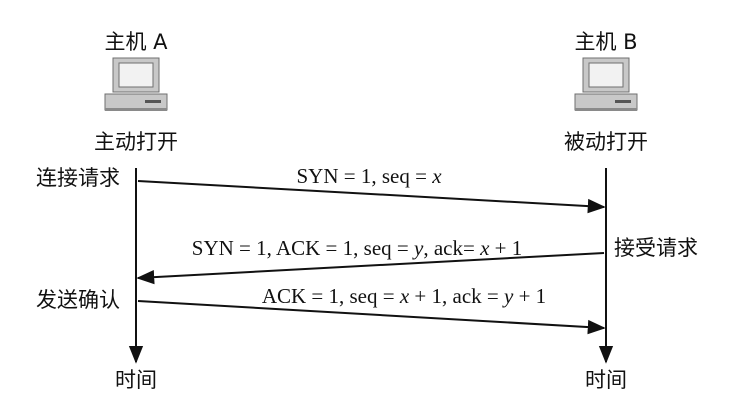 Image resolution: width=736 pixels, height=414 pixels. What do you see at coordinates (404, 296) in the screenshot?
I see `message-label-ack: ACK = 1, seq = x + 1, ack = y + 1` at bounding box center [404, 296].